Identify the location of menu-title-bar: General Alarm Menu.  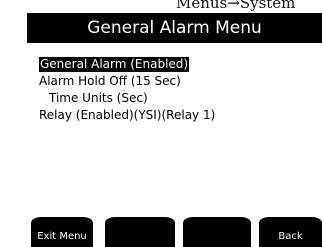
(174, 28).